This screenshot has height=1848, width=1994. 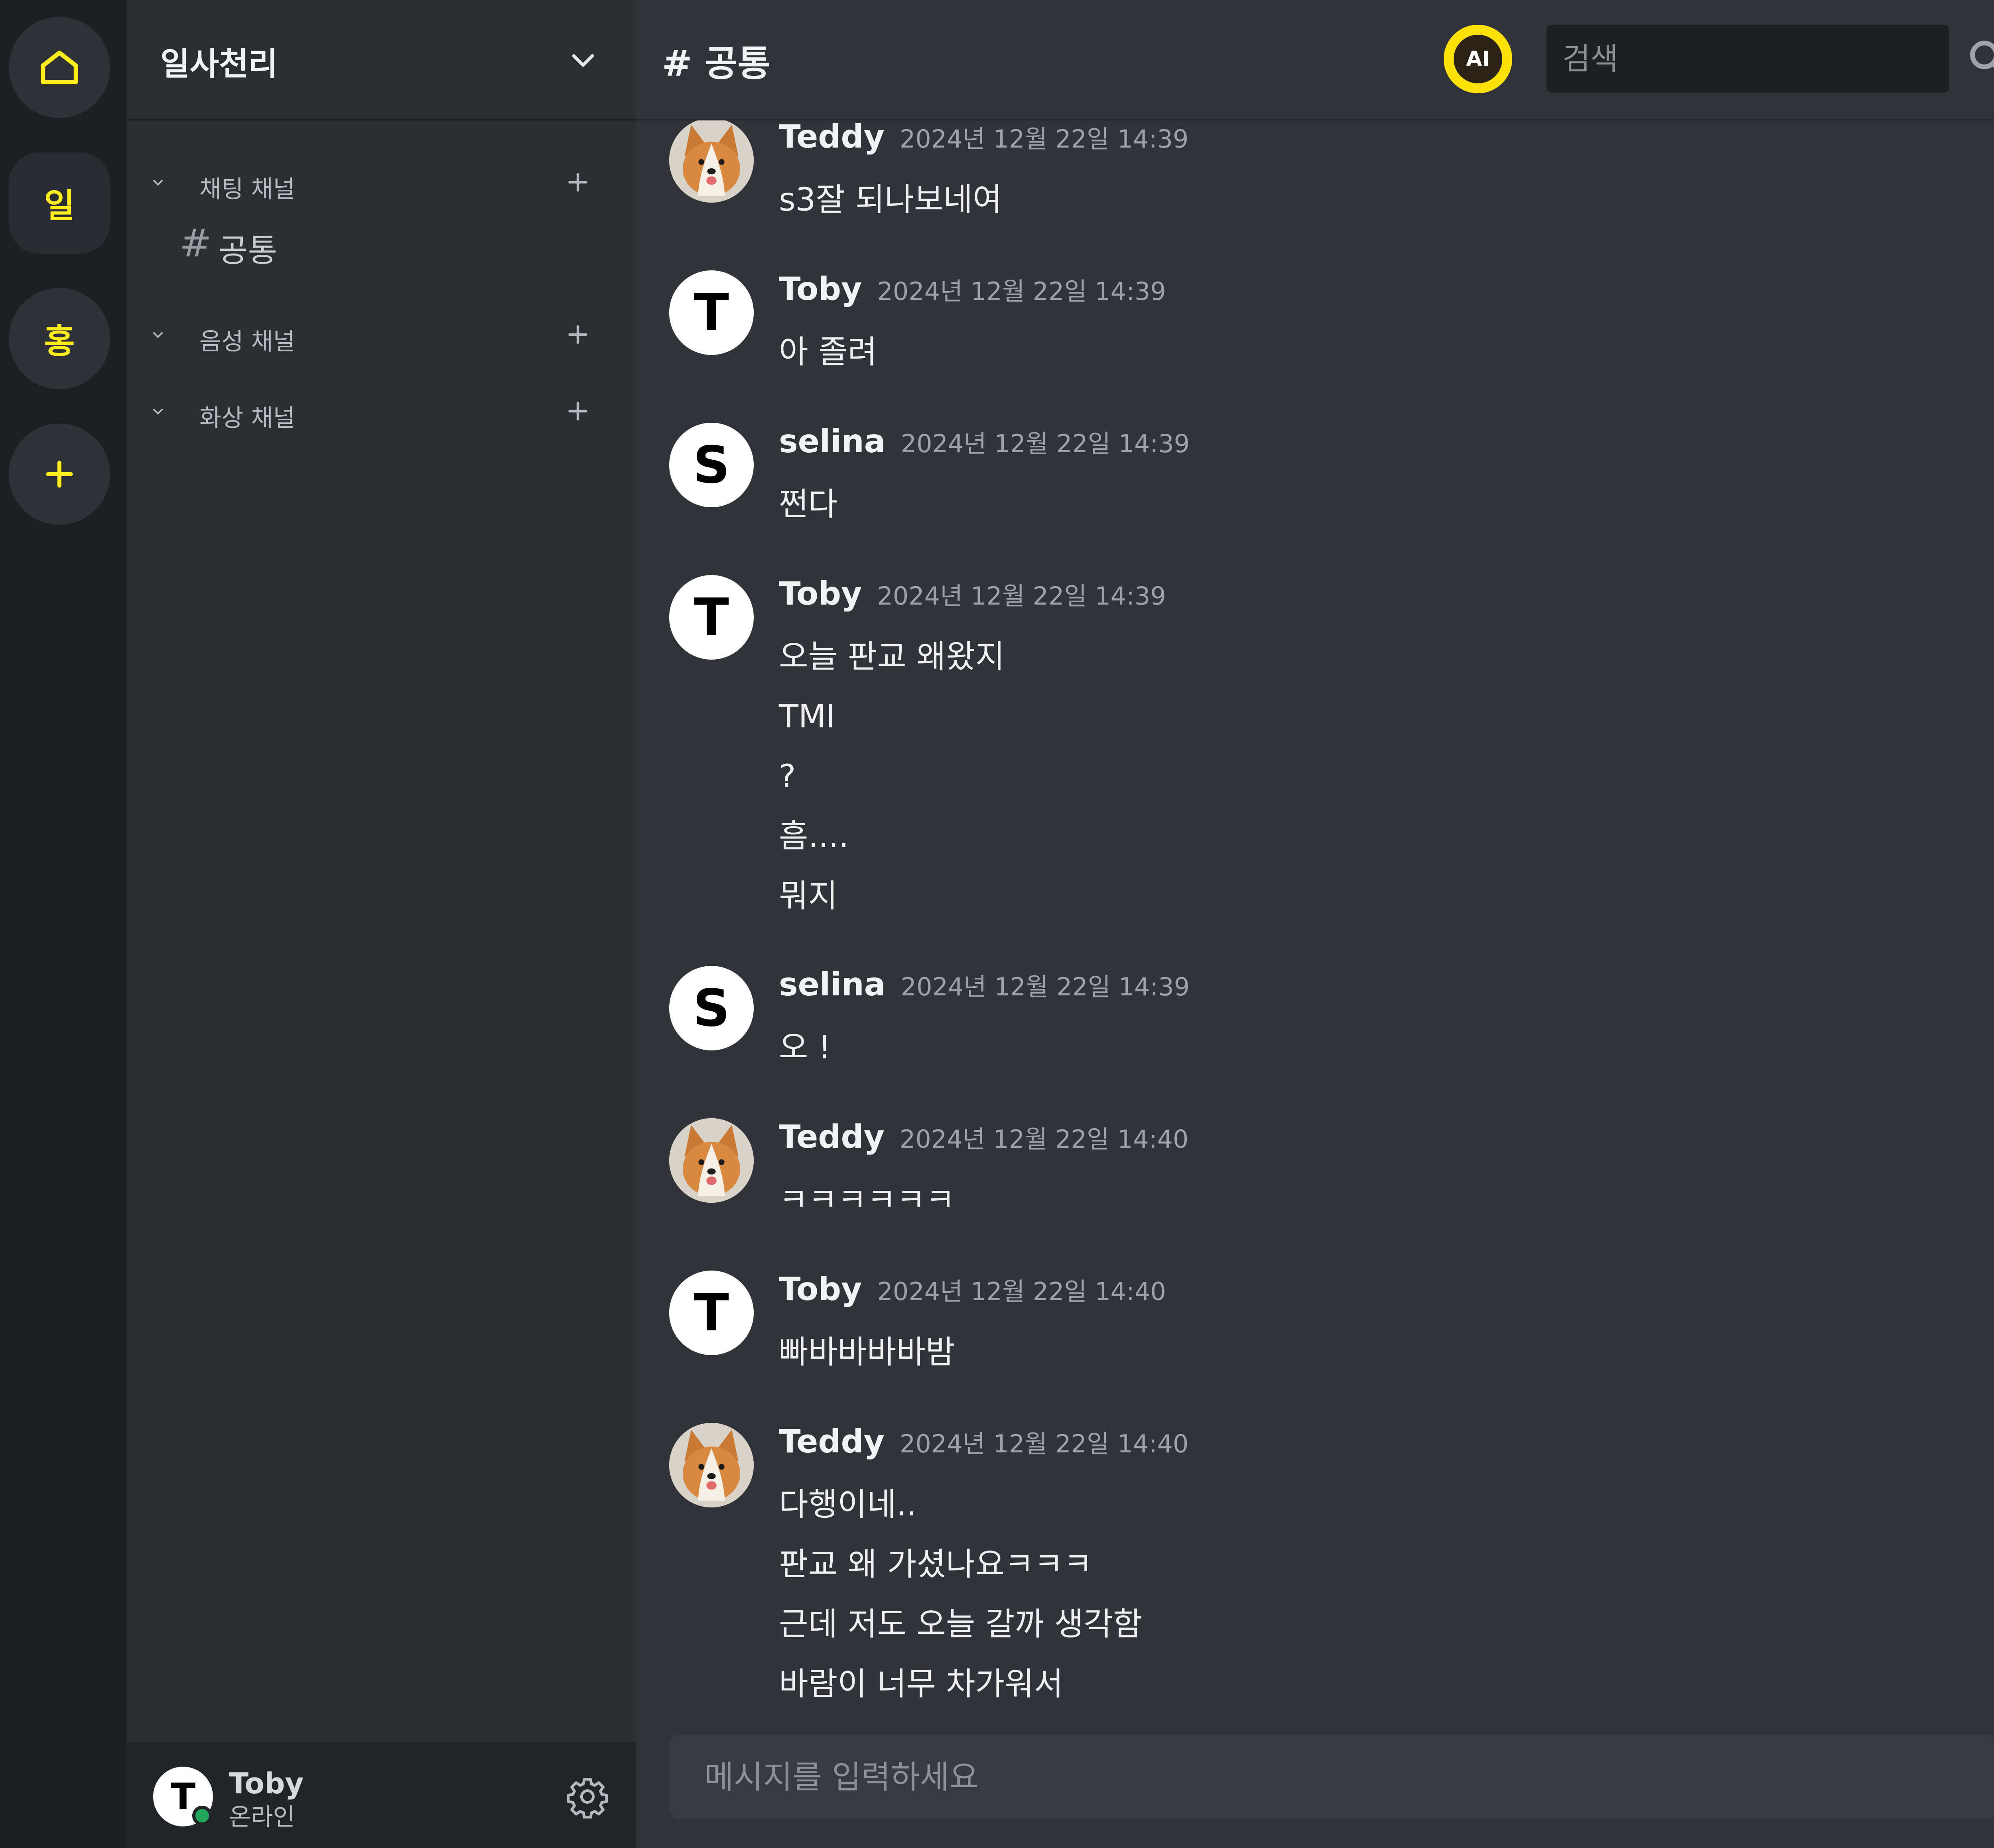 What do you see at coordinates (892, 777) in the screenshot?
I see `message-body: 오늘 판교 왜왔지 TMI ? 흠.... 뭐지` at bounding box center [892, 777].